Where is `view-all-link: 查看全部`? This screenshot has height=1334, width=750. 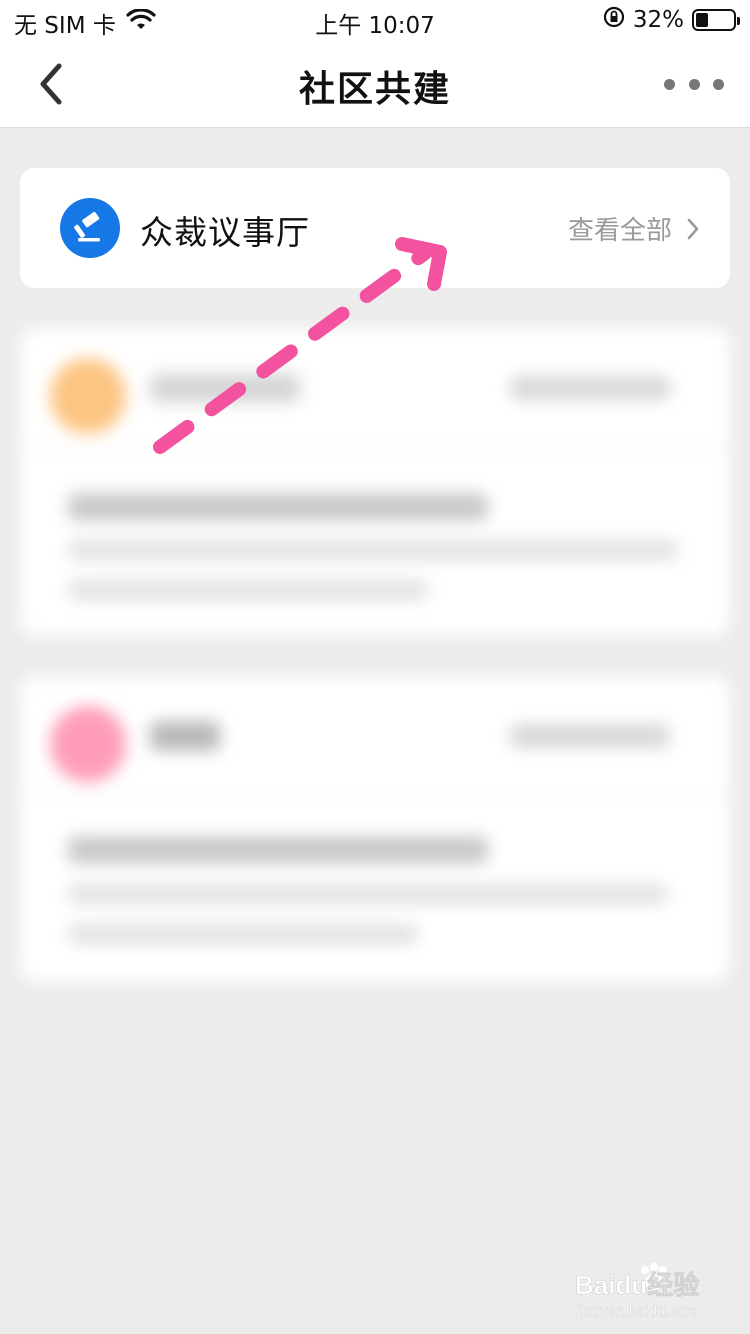
view-all-link: 查看全部 is located at coordinates (634, 228).